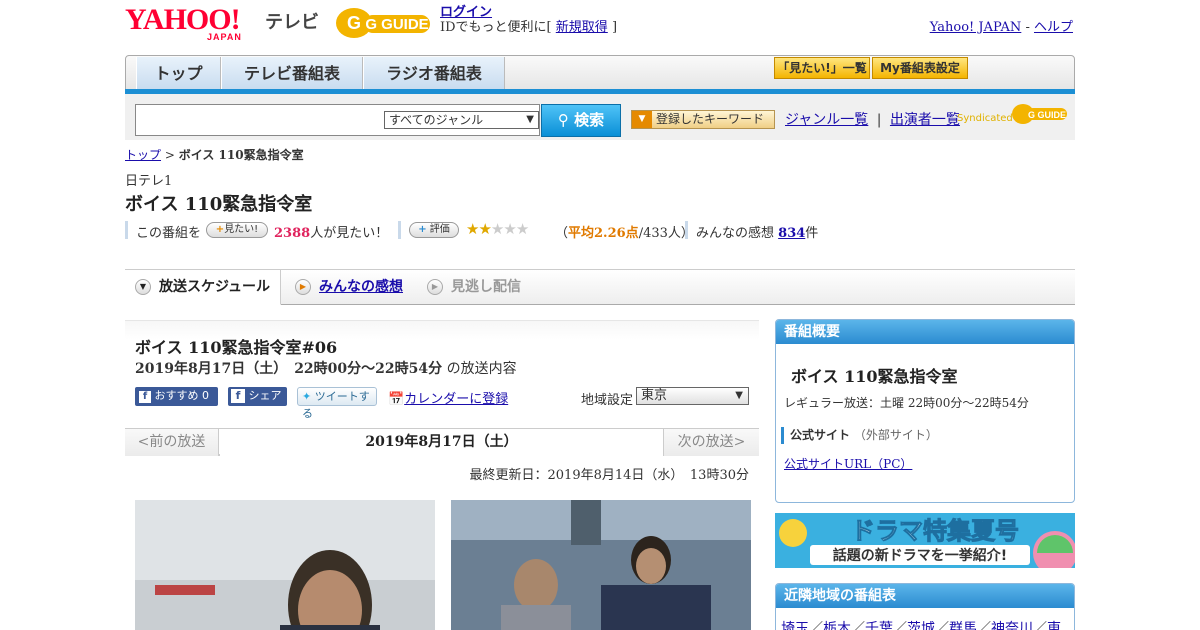  I want to click on breadcrumb-current: ボイス 110緊急指令室, so click(241, 155).